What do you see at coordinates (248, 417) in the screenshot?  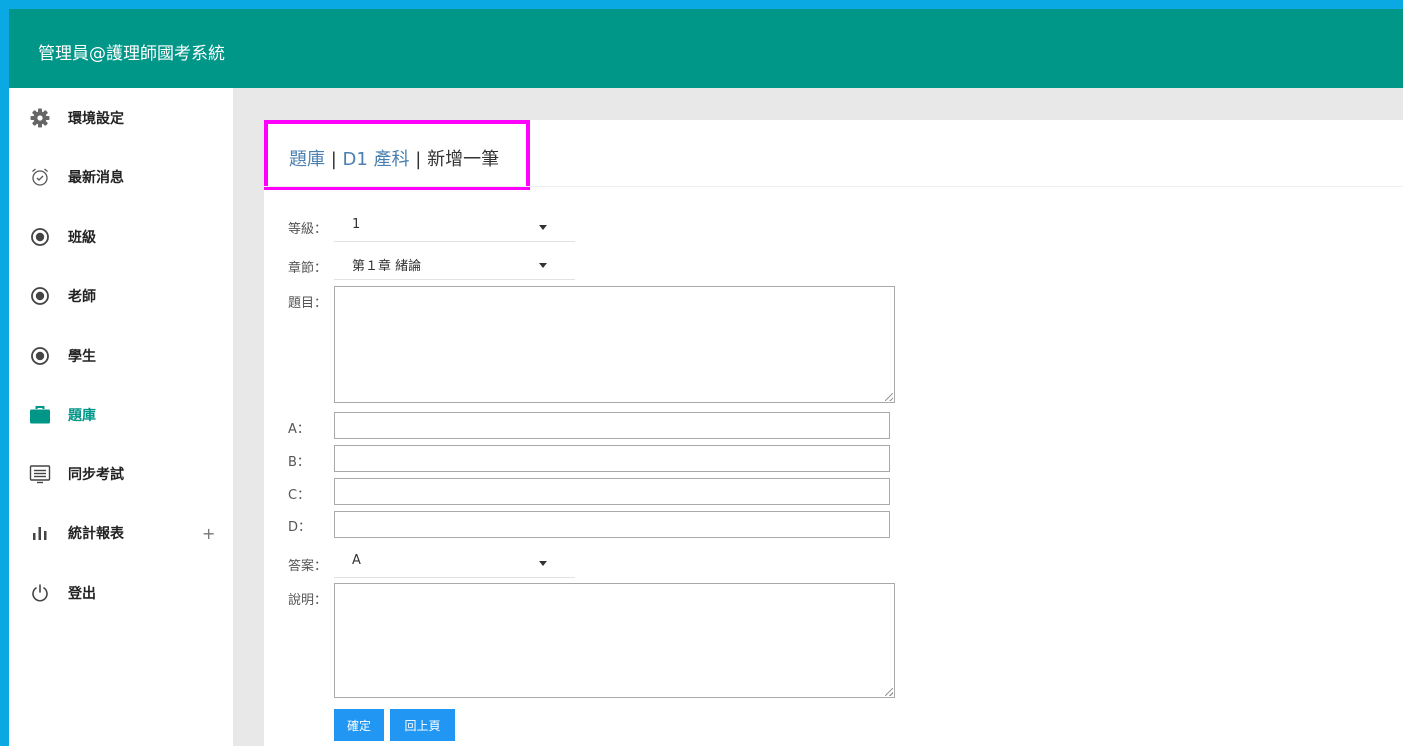 I see `sidebar-separator` at bounding box center [248, 417].